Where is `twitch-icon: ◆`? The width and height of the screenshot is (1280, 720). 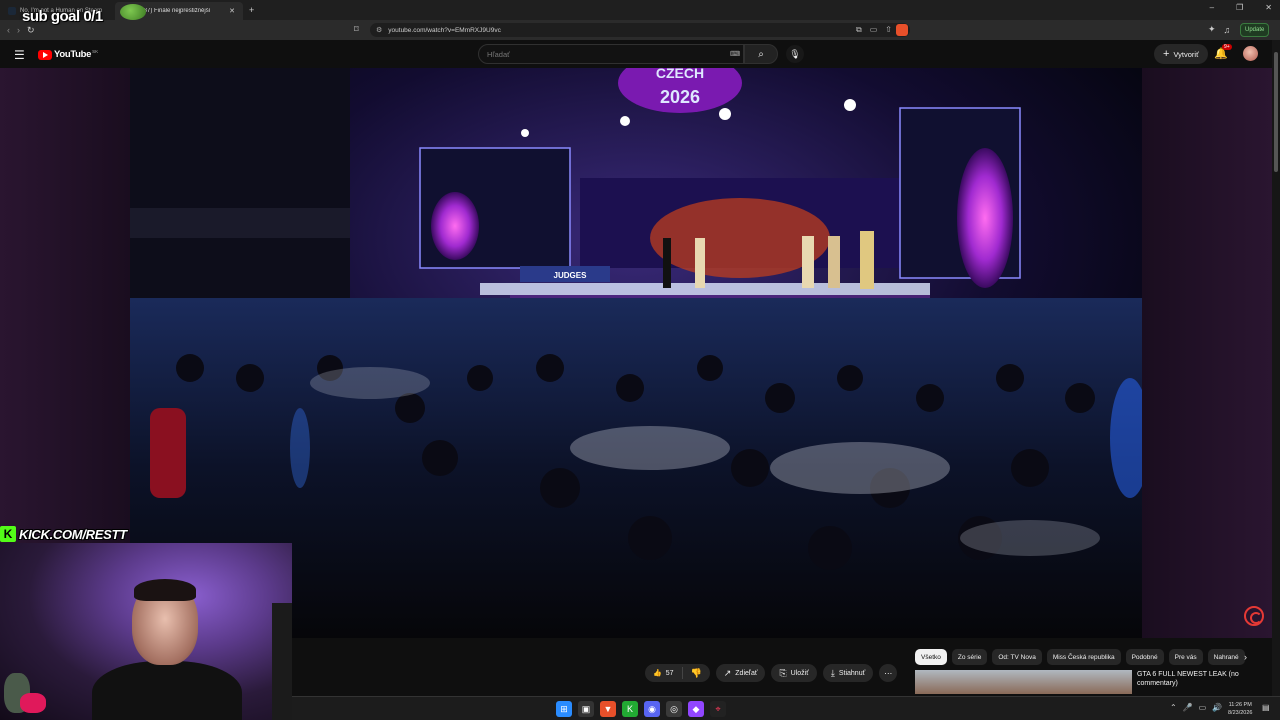 twitch-icon: ◆ is located at coordinates (696, 709).